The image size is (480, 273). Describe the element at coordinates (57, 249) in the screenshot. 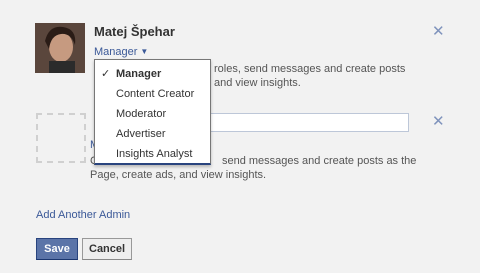

I see `save-button: Save` at that location.